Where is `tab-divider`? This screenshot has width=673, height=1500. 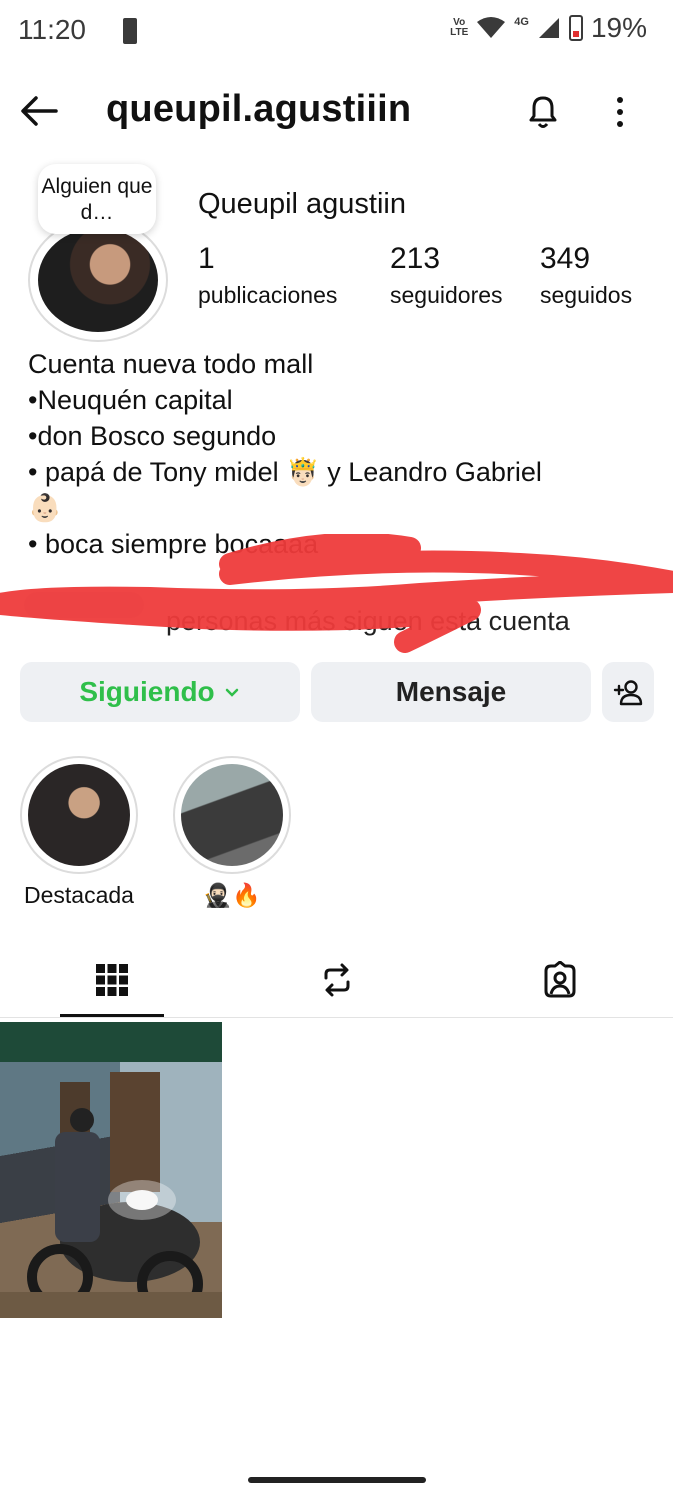 tab-divider is located at coordinates (336, 1017).